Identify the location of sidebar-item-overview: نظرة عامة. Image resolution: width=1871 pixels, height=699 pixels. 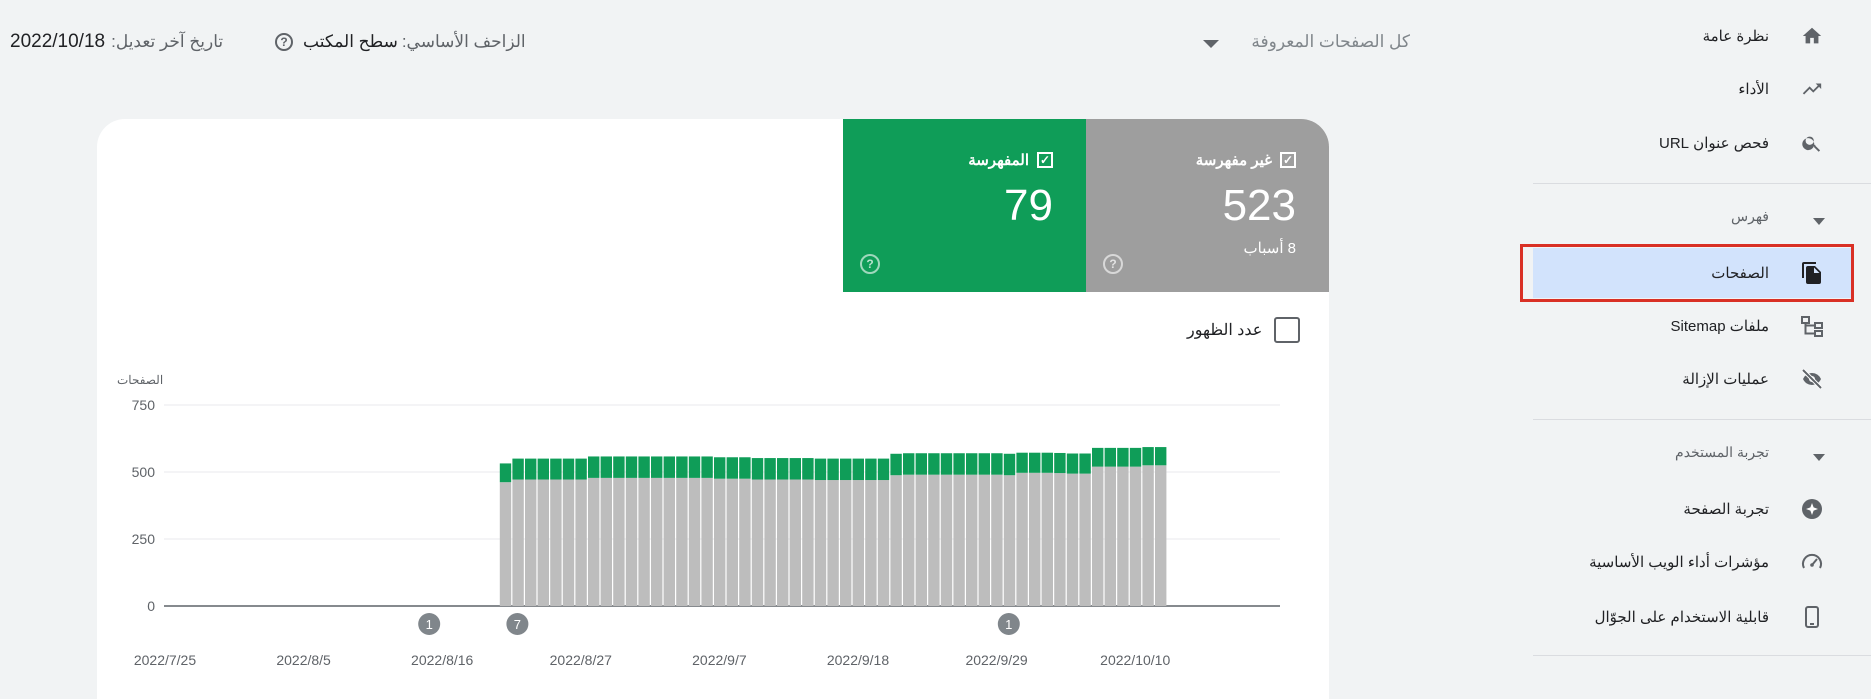
(1693, 36).